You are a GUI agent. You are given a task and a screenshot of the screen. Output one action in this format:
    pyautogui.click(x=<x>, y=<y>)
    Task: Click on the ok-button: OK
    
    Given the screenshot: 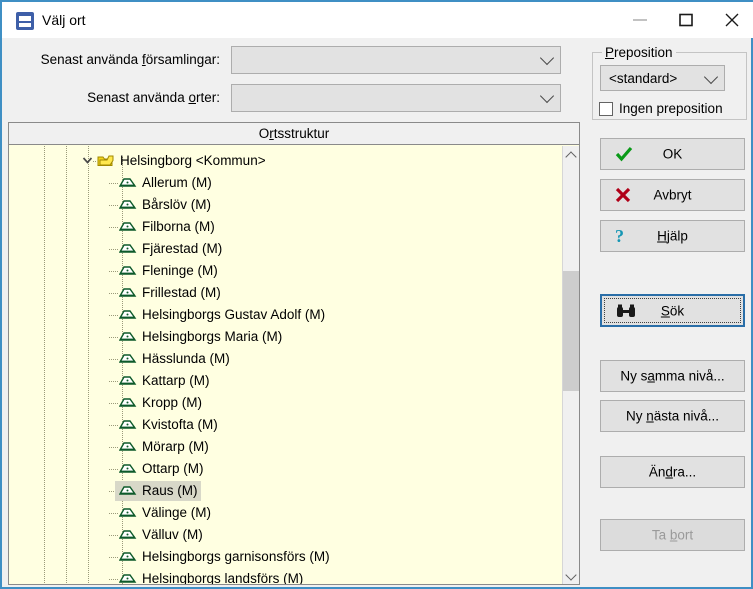 What is the action you would take?
    pyautogui.click(x=672, y=154)
    